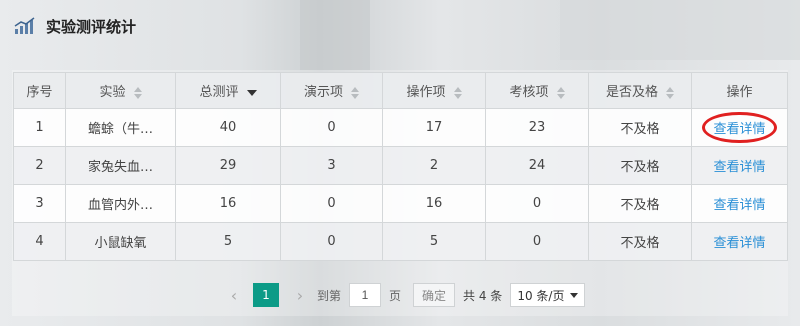  Describe the element at coordinates (541, 295) in the screenshot. I see `page-size-value: 10 条/页` at that location.